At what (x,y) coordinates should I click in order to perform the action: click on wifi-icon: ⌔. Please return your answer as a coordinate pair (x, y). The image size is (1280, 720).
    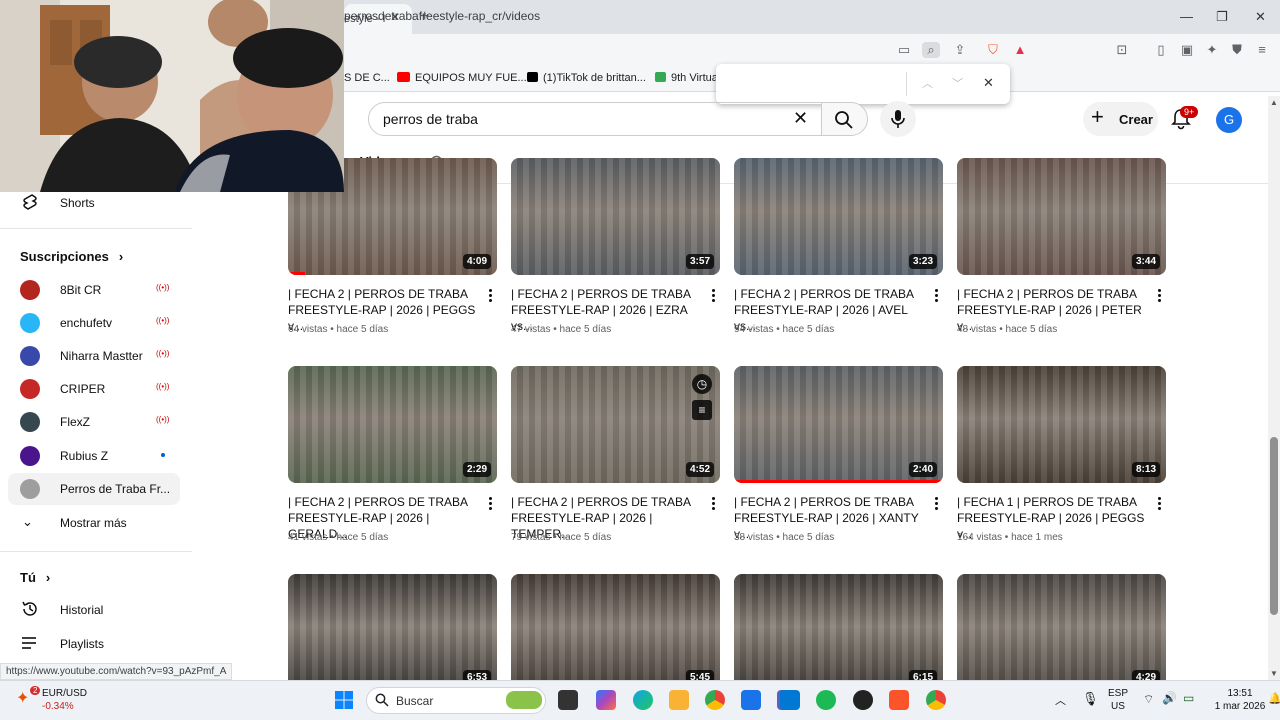
    Looking at the image, I should click on (1148, 699).